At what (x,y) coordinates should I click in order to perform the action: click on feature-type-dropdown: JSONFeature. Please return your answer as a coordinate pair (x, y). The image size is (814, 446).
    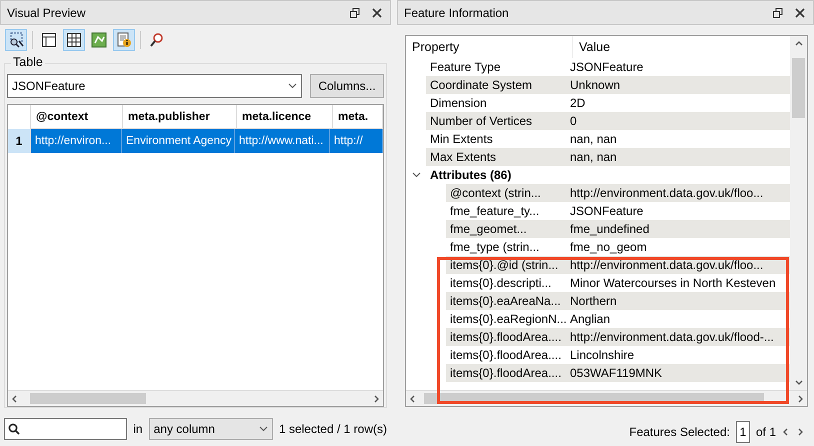
    Looking at the image, I should click on (154, 86).